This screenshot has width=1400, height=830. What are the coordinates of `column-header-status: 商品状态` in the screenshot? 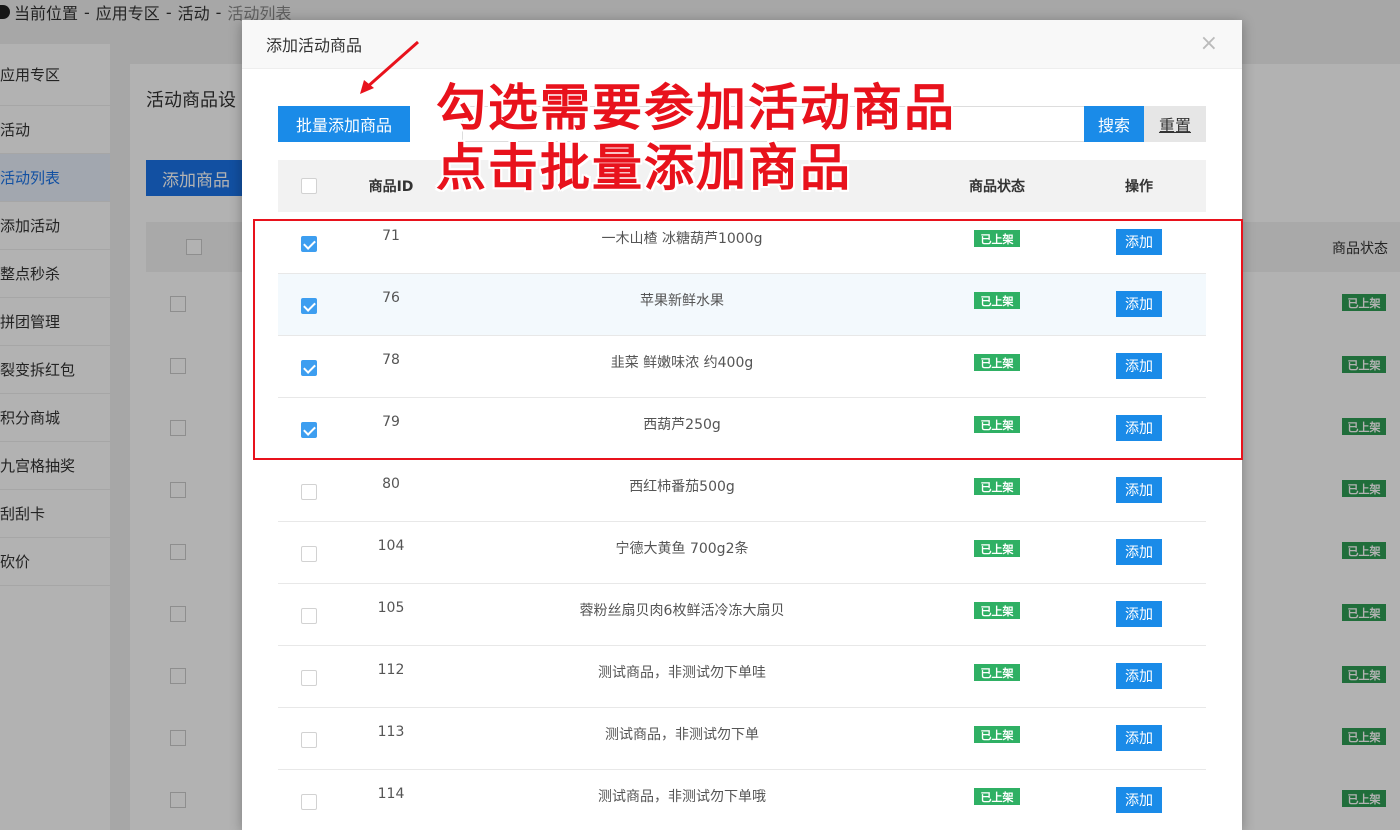 It's located at (997, 187).